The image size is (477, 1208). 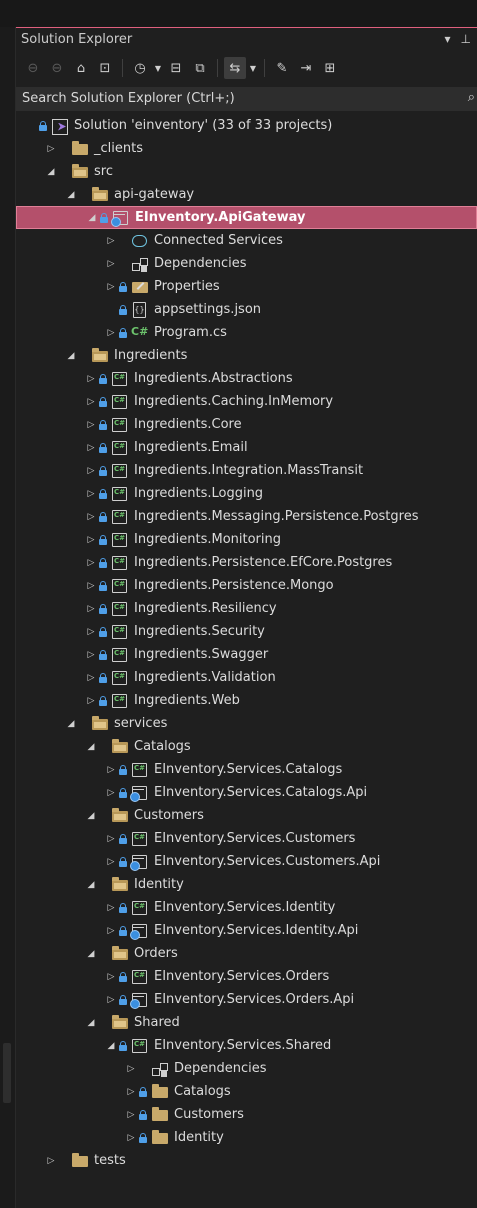 I want to click on wrench-icon: ✎, so click(x=282, y=68).